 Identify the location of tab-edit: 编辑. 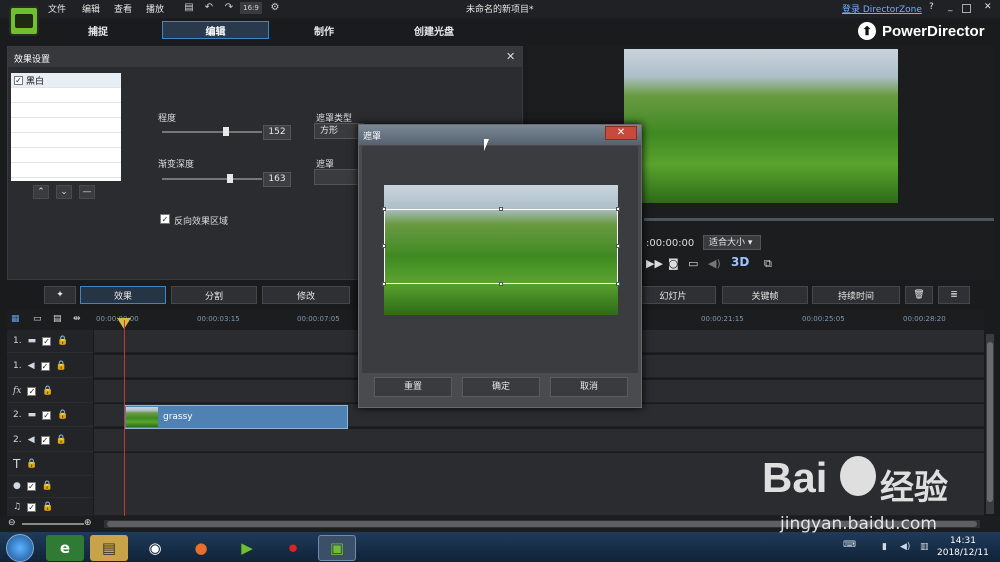
(215, 30).